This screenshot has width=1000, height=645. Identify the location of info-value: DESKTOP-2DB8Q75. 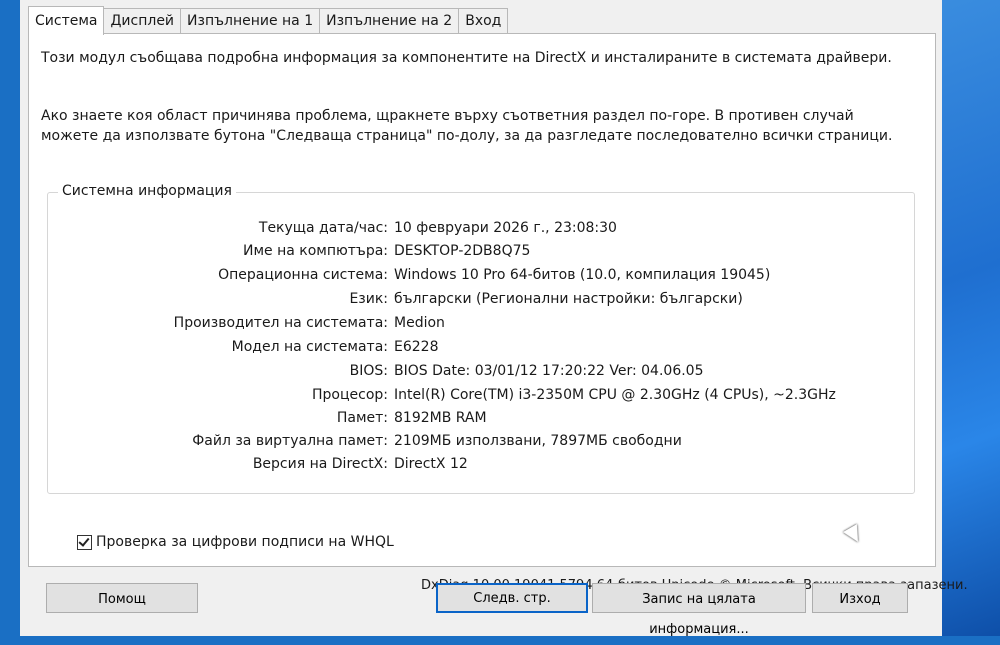
(462, 251).